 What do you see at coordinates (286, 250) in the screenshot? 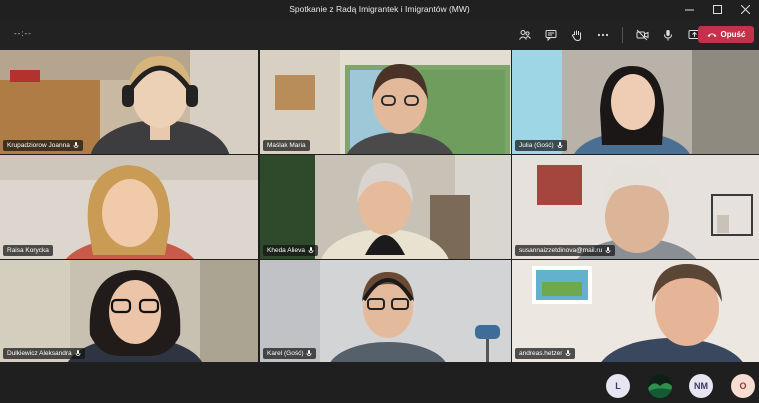
I see `participant-name: Kheda Alieva` at bounding box center [286, 250].